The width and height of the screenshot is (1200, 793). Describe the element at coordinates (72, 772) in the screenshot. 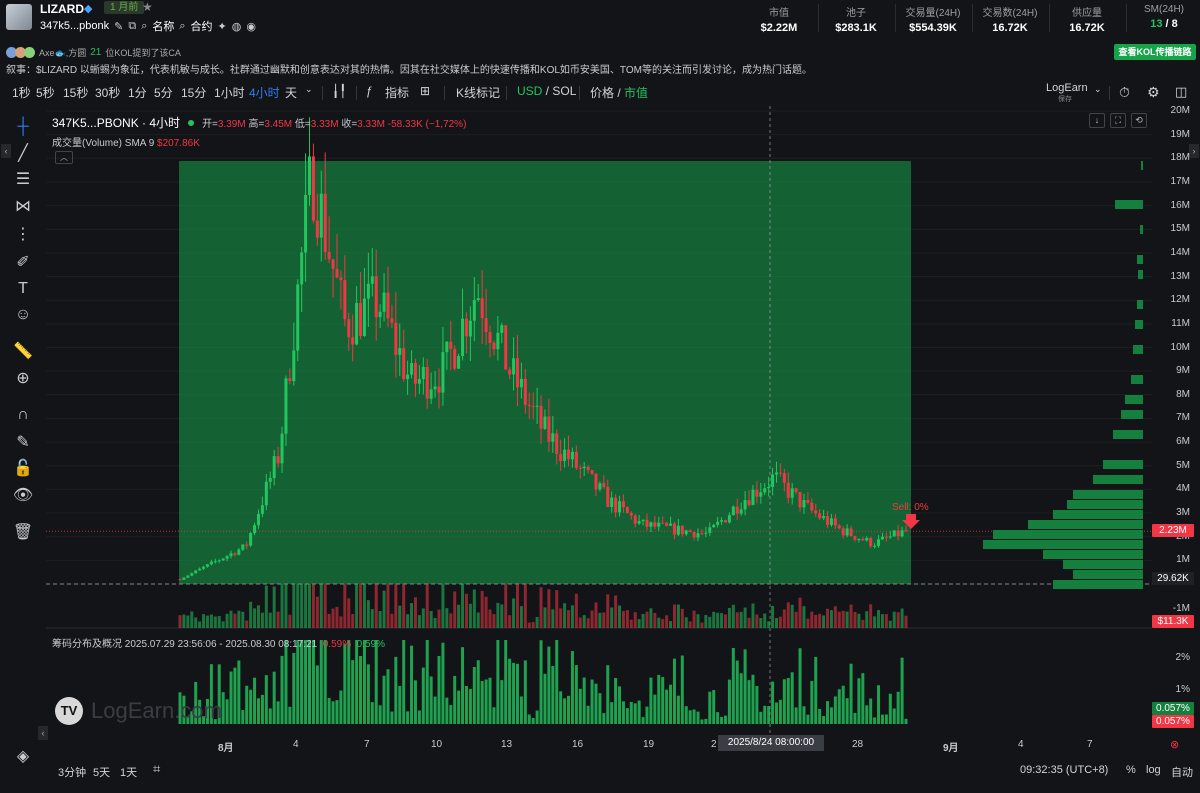

I see `range-3min: 3分钟` at that location.